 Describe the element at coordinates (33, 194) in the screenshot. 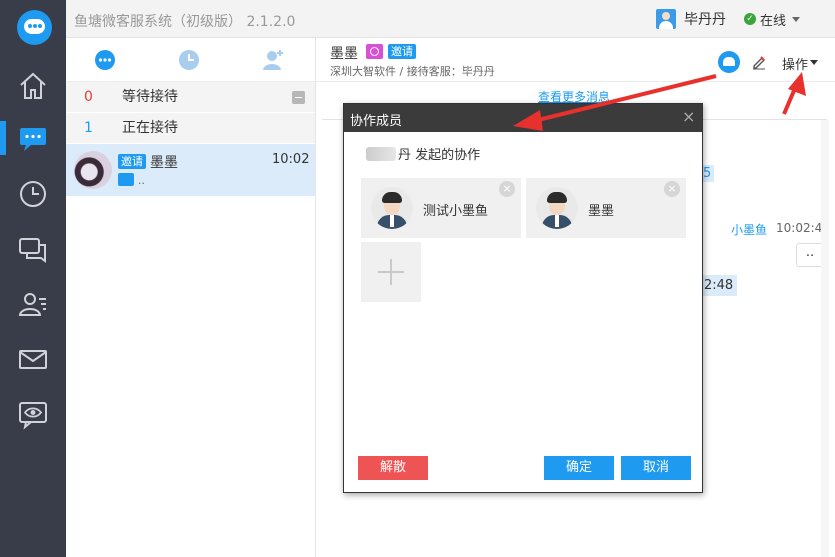

I see `history-clock-icon` at that location.